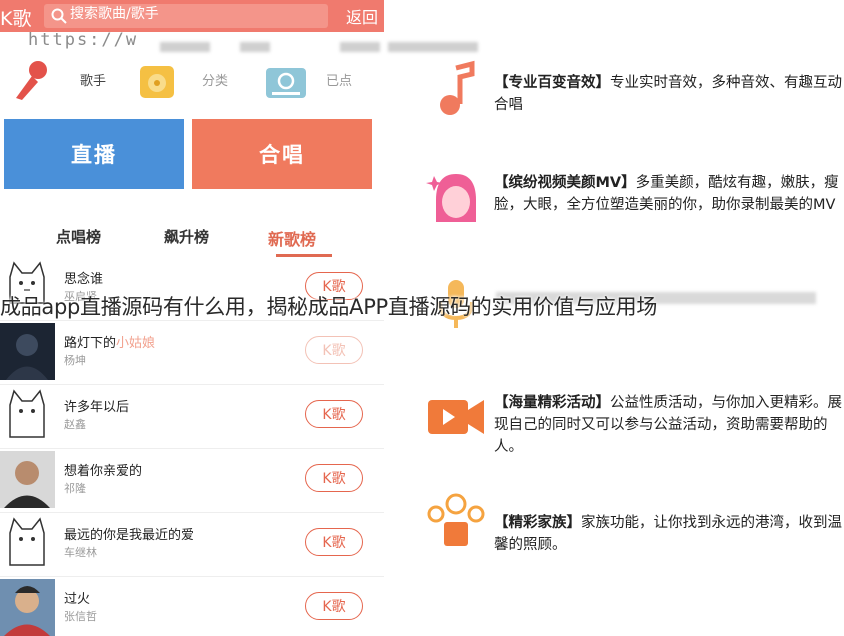  What do you see at coordinates (192, 480) in the screenshot?
I see `song-row: 想着你亲爱的 祁隆 K歌` at bounding box center [192, 480].